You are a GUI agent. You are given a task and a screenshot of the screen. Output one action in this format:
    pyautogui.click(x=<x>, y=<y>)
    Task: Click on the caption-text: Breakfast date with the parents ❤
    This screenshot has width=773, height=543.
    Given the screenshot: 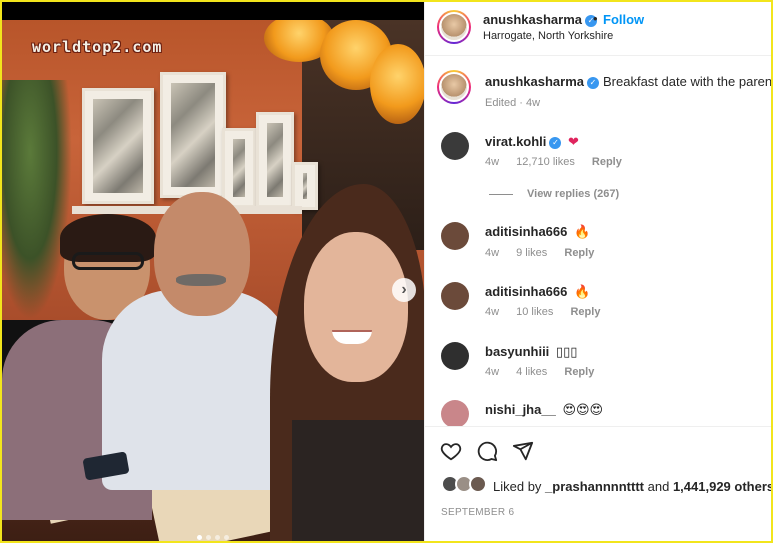 What is the action you would take?
    pyautogui.click(x=687, y=81)
    